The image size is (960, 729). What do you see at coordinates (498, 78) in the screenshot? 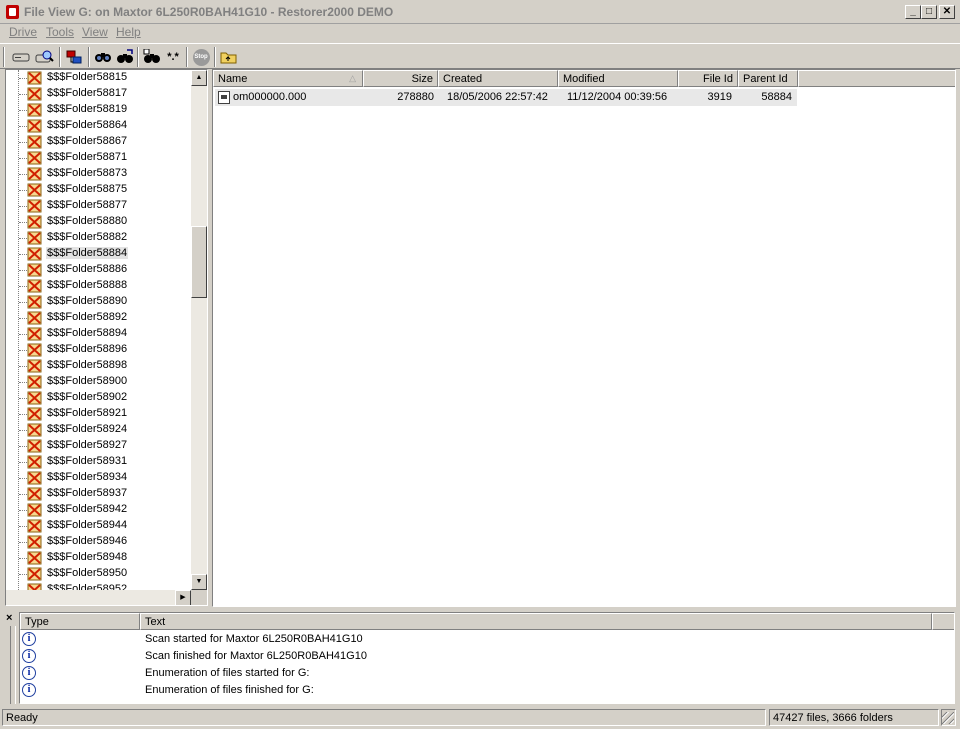
I see `column-header-created: Created` at bounding box center [498, 78].